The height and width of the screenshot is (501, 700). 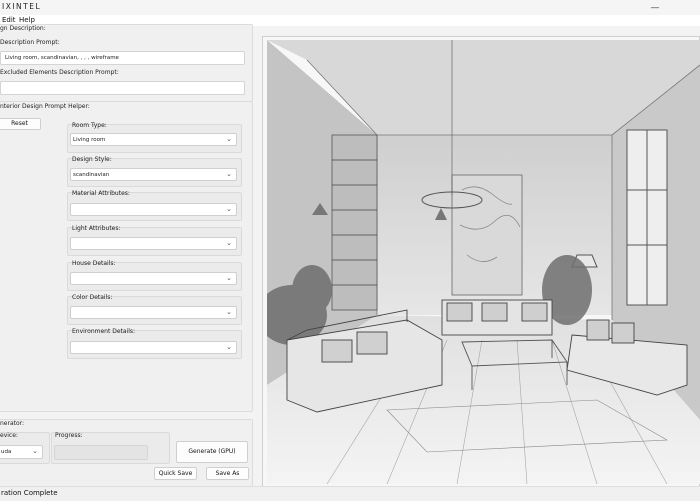 What do you see at coordinates (6, 452) in the screenshot?
I see `device-value: uda` at bounding box center [6, 452].